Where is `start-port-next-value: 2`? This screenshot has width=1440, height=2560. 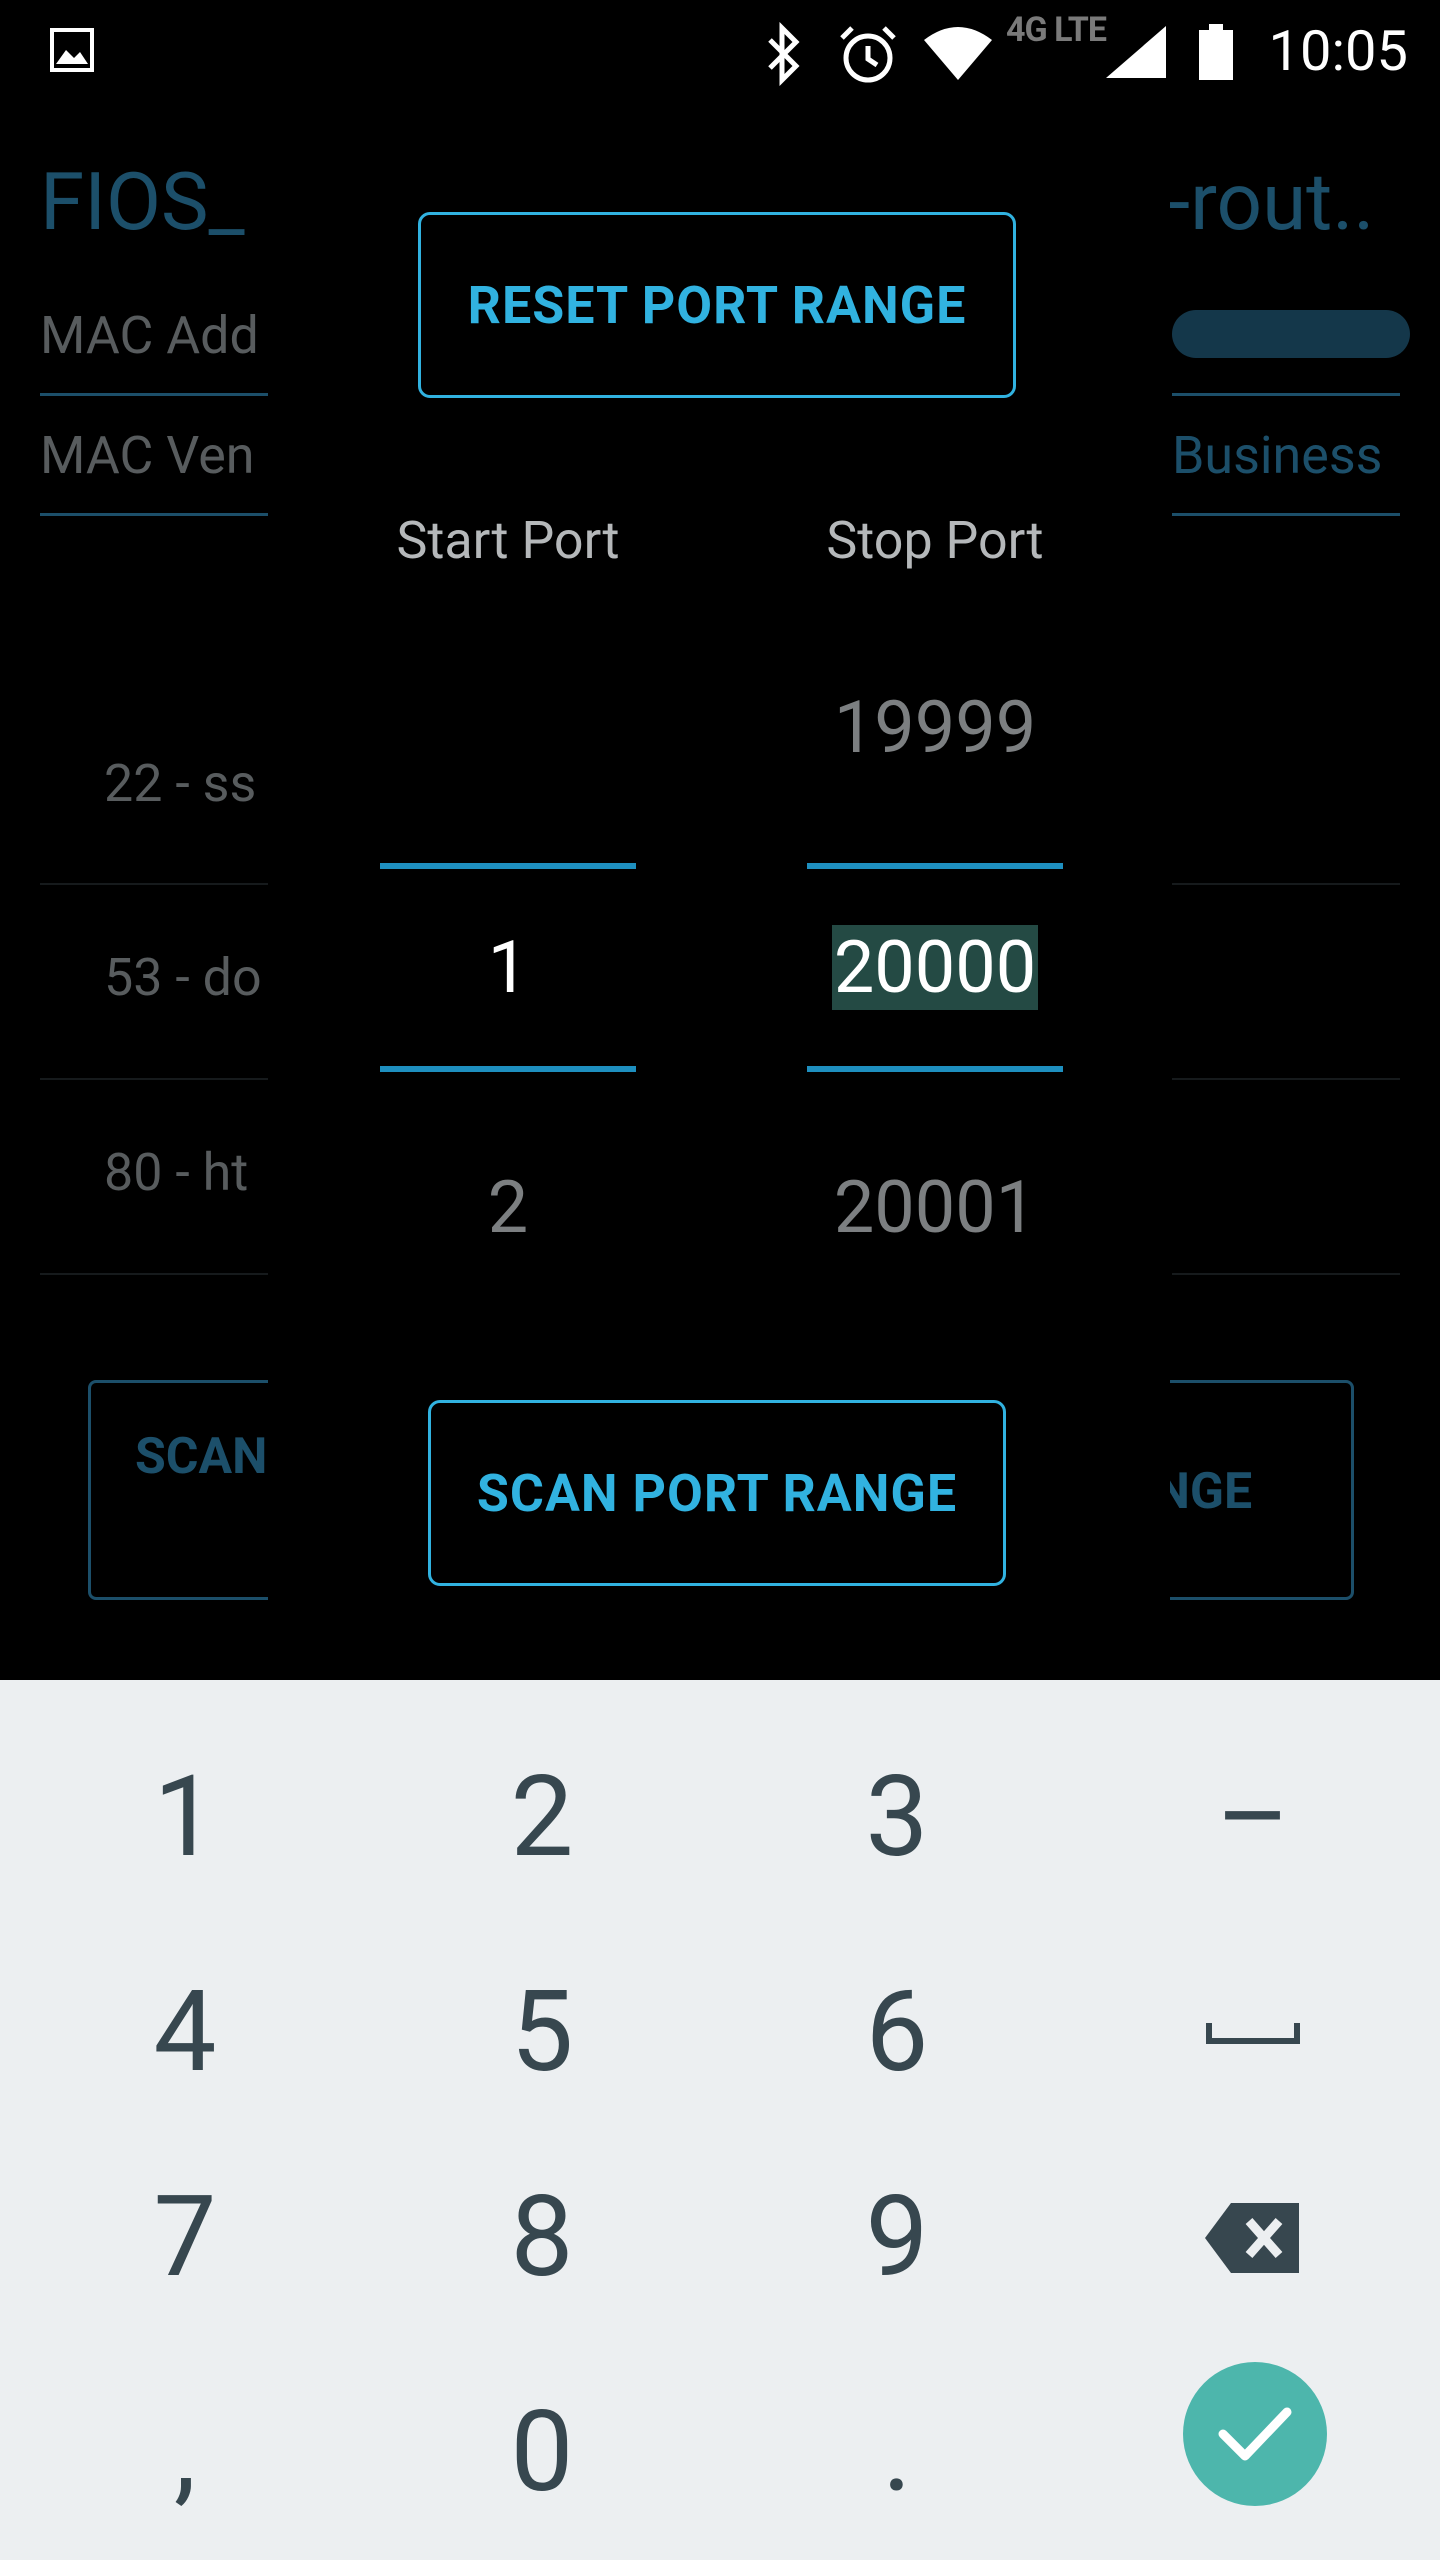 start-port-next-value: 2 is located at coordinates (508, 1207).